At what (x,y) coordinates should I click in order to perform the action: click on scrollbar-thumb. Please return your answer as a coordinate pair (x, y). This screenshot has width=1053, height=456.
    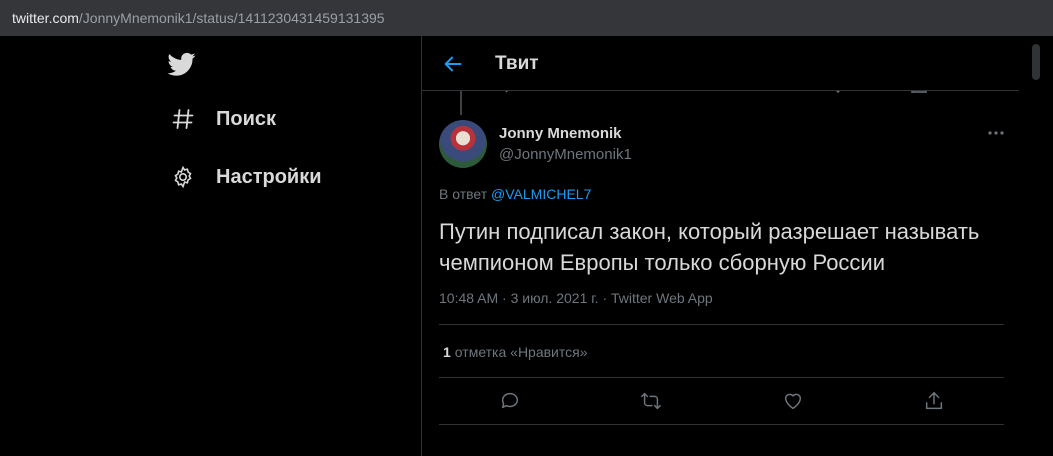
    Looking at the image, I should click on (1036, 62).